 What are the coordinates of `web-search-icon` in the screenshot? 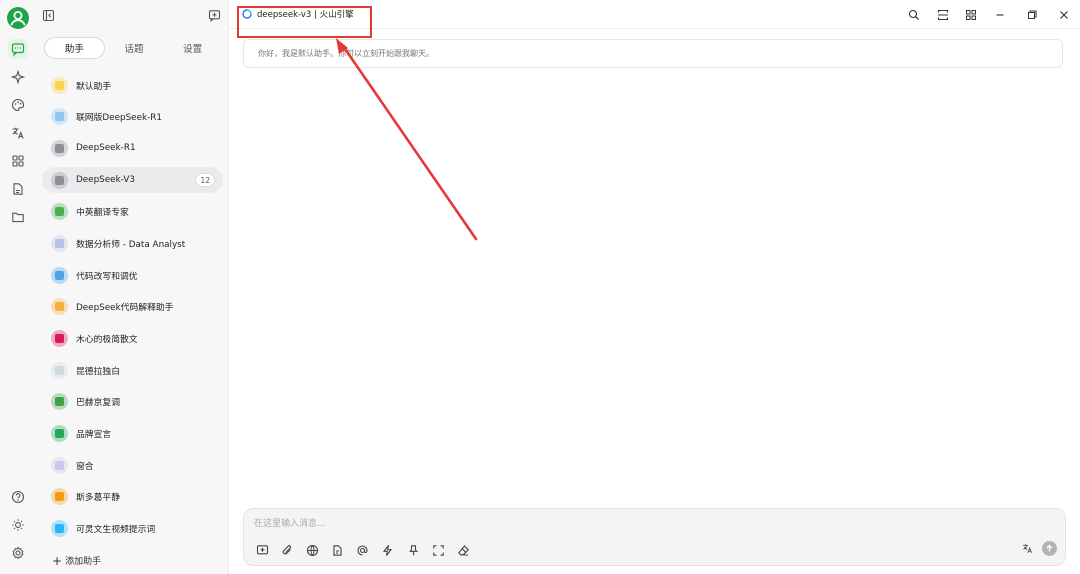 It's located at (312, 550).